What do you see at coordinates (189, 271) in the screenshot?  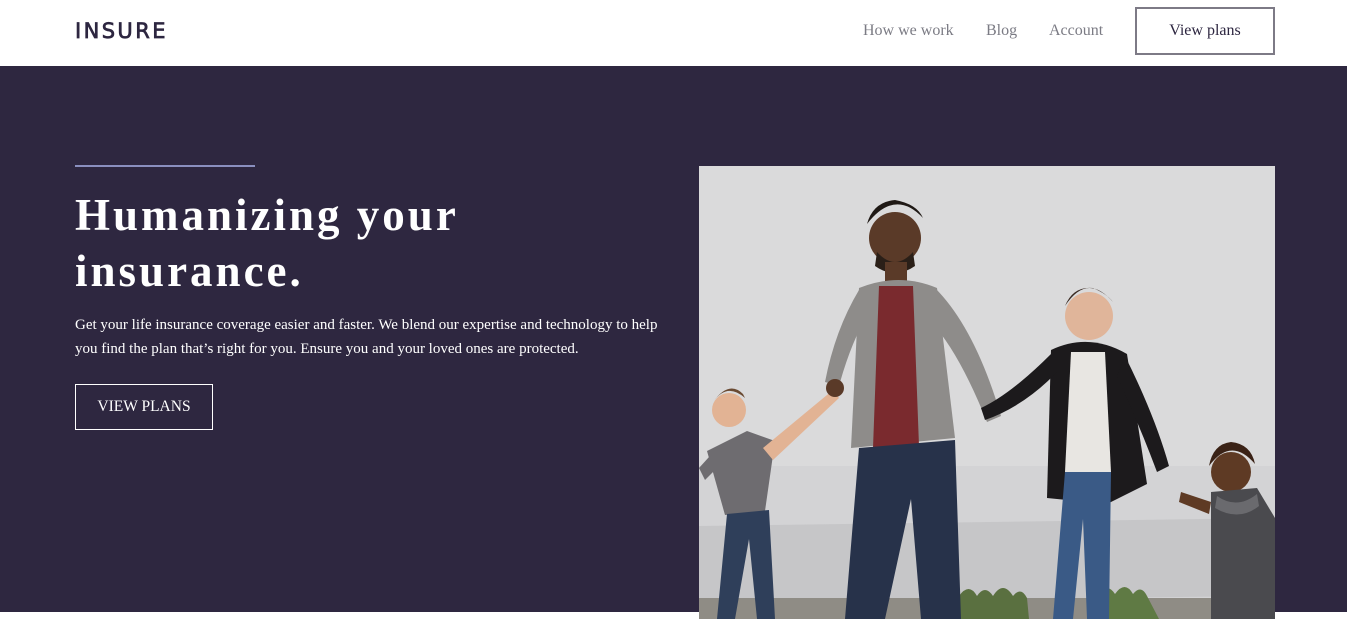 I see `hero-title-line-2: insurance.` at bounding box center [189, 271].